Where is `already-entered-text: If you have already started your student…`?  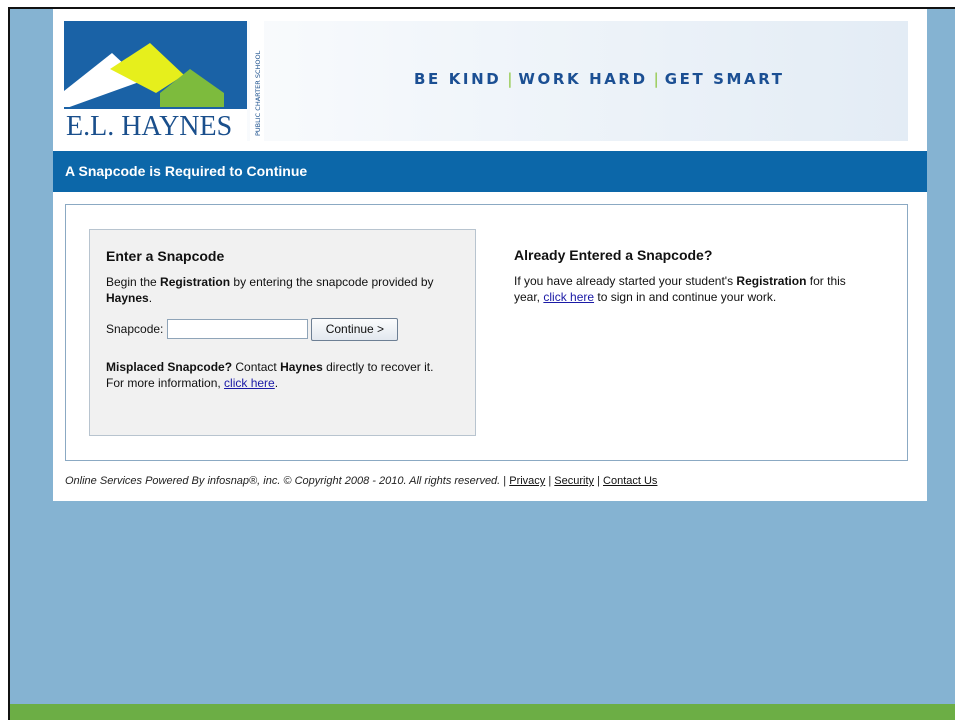
already-entered-text: If you have already started your student… is located at coordinates (680, 289).